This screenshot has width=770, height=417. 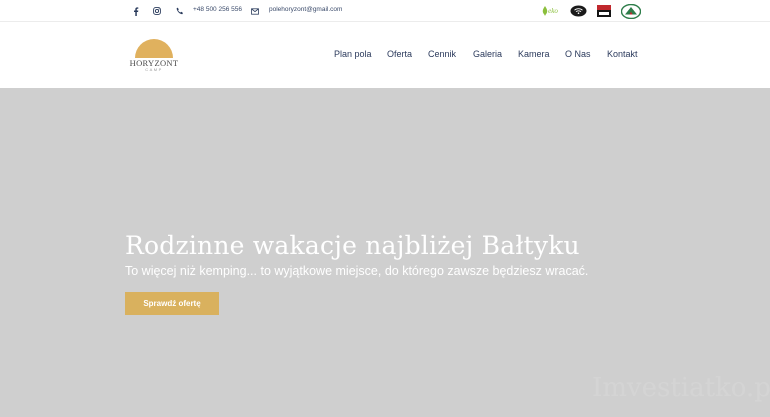 What do you see at coordinates (154, 69) in the screenshot?
I see `logo-subtitle: CAMP` at bounding box center [154, 69].